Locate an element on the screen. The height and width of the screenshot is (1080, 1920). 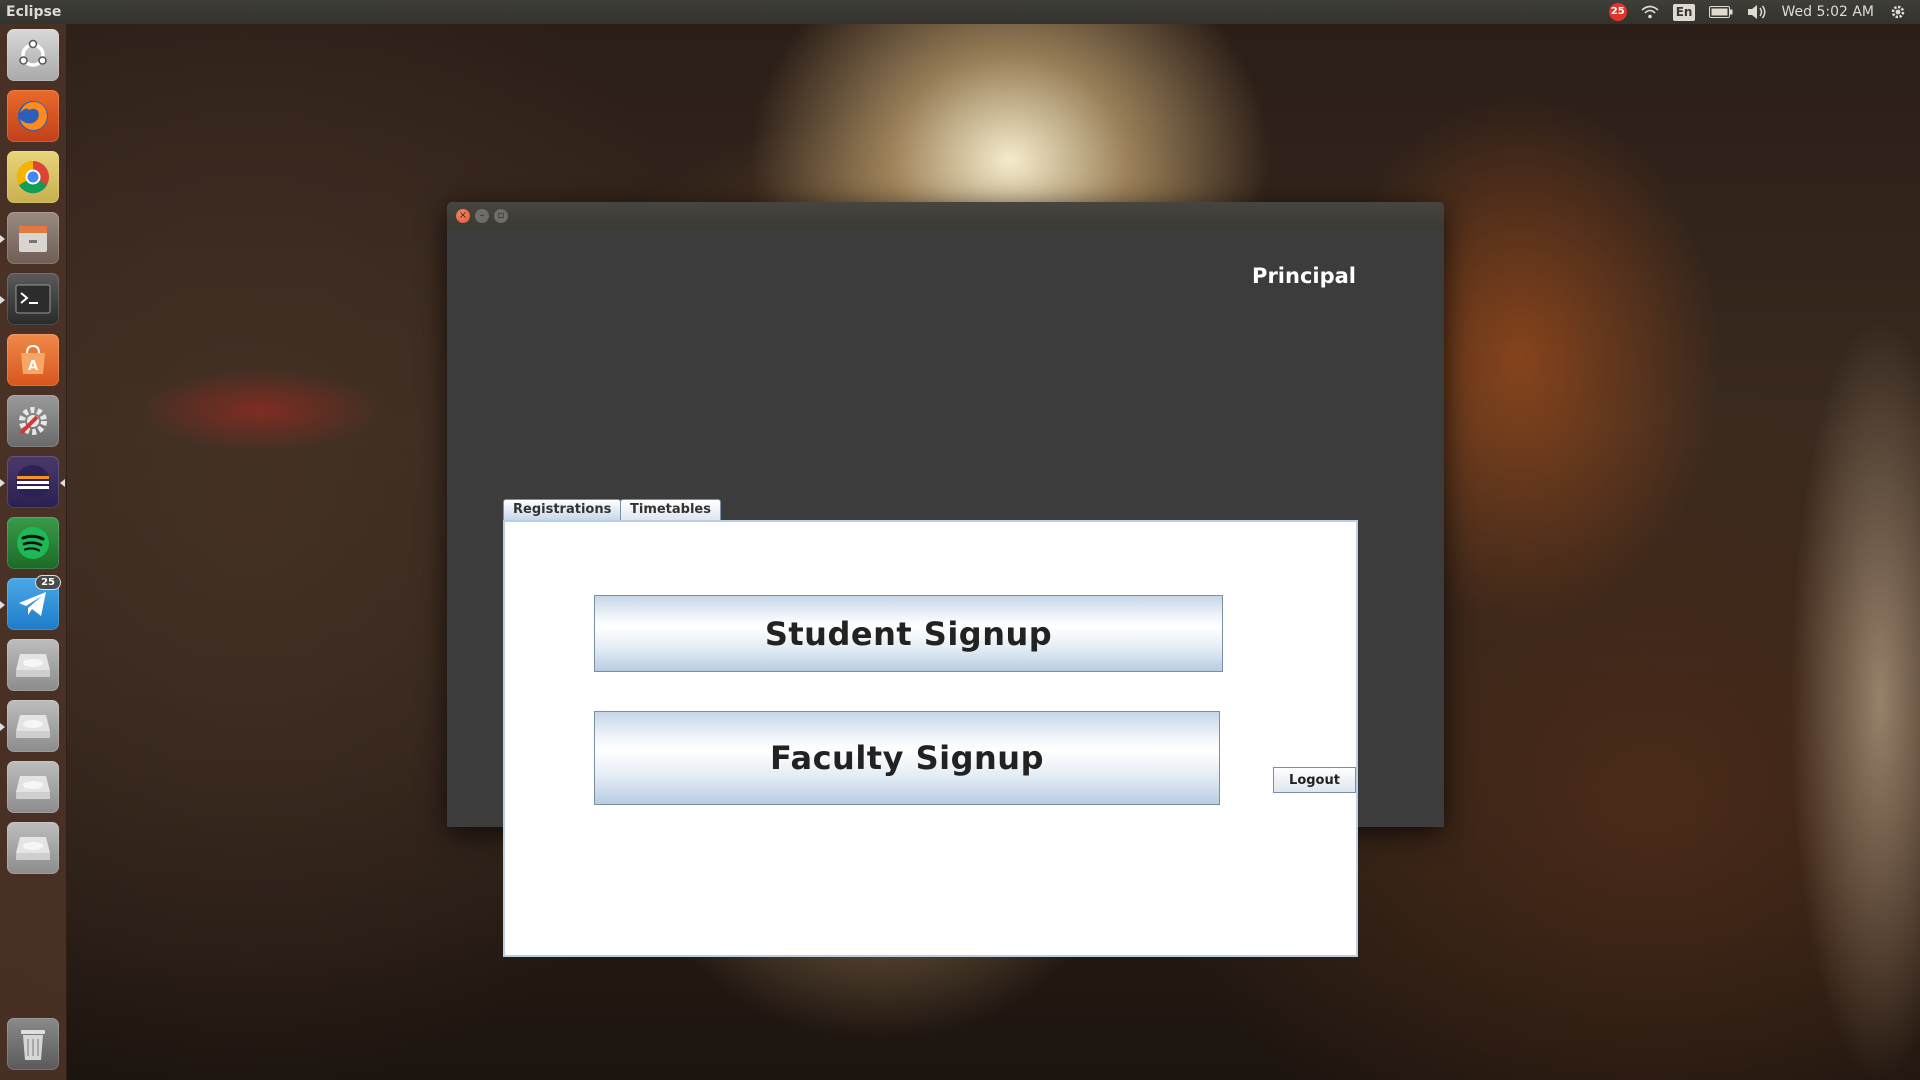
tab-timetables: Timetables is located at coordinates (670, 509).